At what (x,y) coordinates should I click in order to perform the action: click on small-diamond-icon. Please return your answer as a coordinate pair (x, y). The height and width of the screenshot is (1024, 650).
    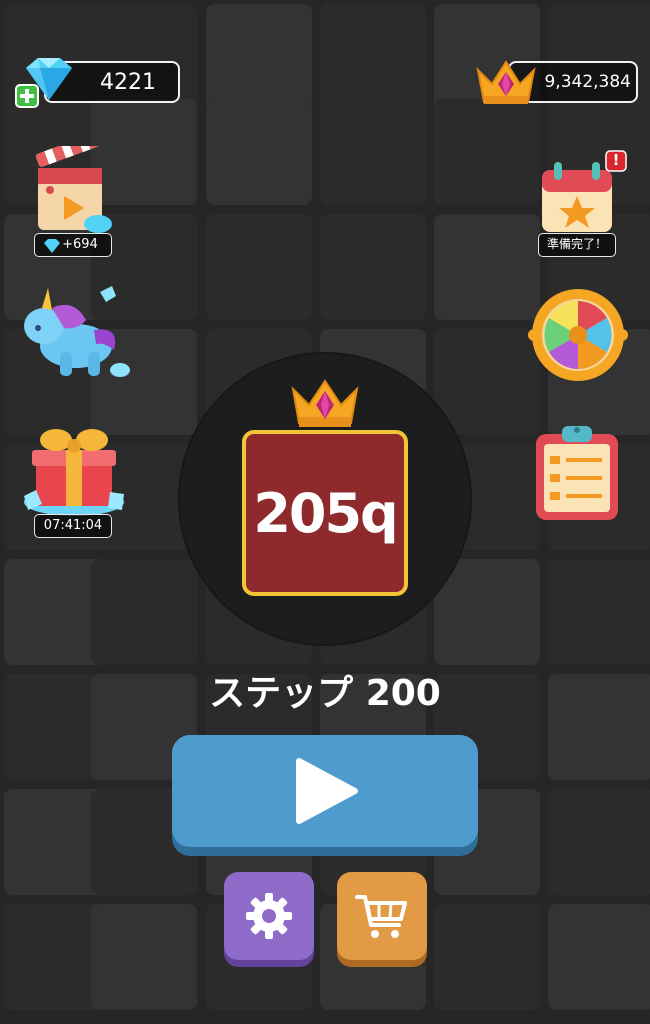
    Looking at the image, I should click on (52, 245).